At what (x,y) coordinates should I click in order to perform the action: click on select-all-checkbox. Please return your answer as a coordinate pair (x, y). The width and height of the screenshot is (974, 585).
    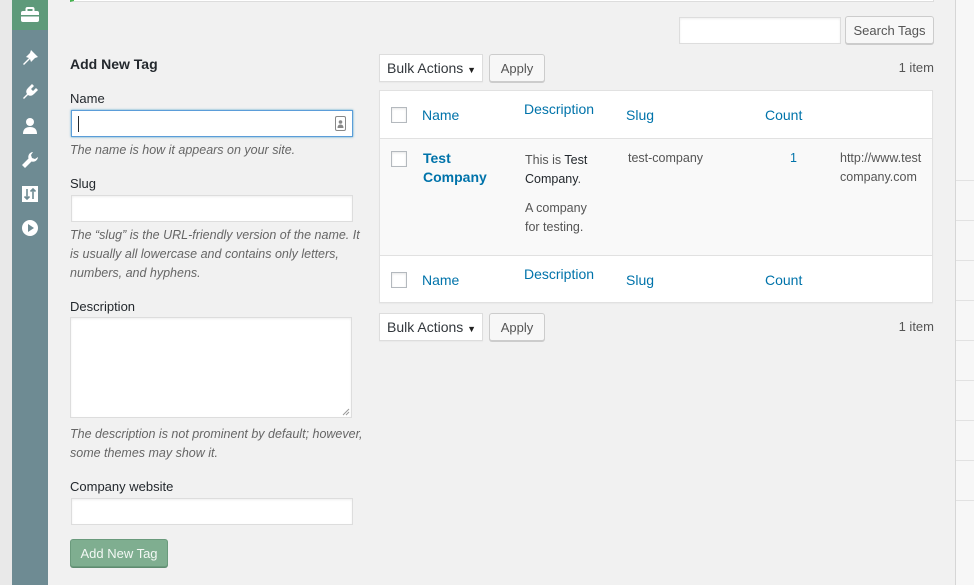
    Looking at the image, I should click on (399, 115).